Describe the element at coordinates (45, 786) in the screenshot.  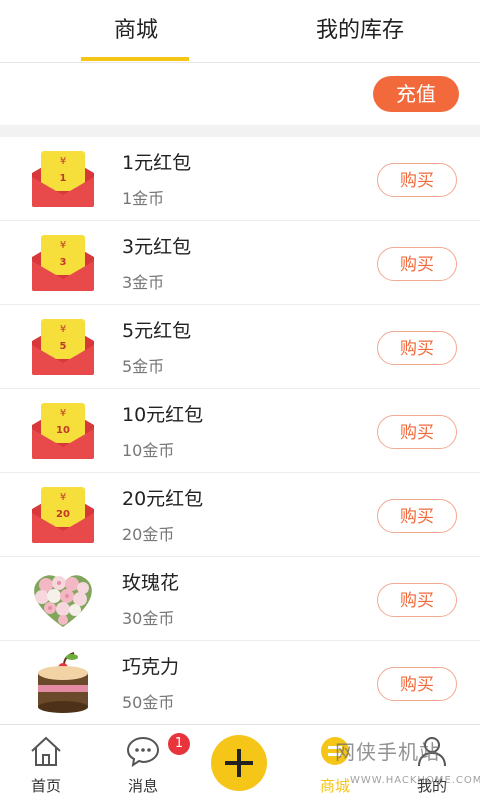
I see `nav-home-label: 首页` at that location.